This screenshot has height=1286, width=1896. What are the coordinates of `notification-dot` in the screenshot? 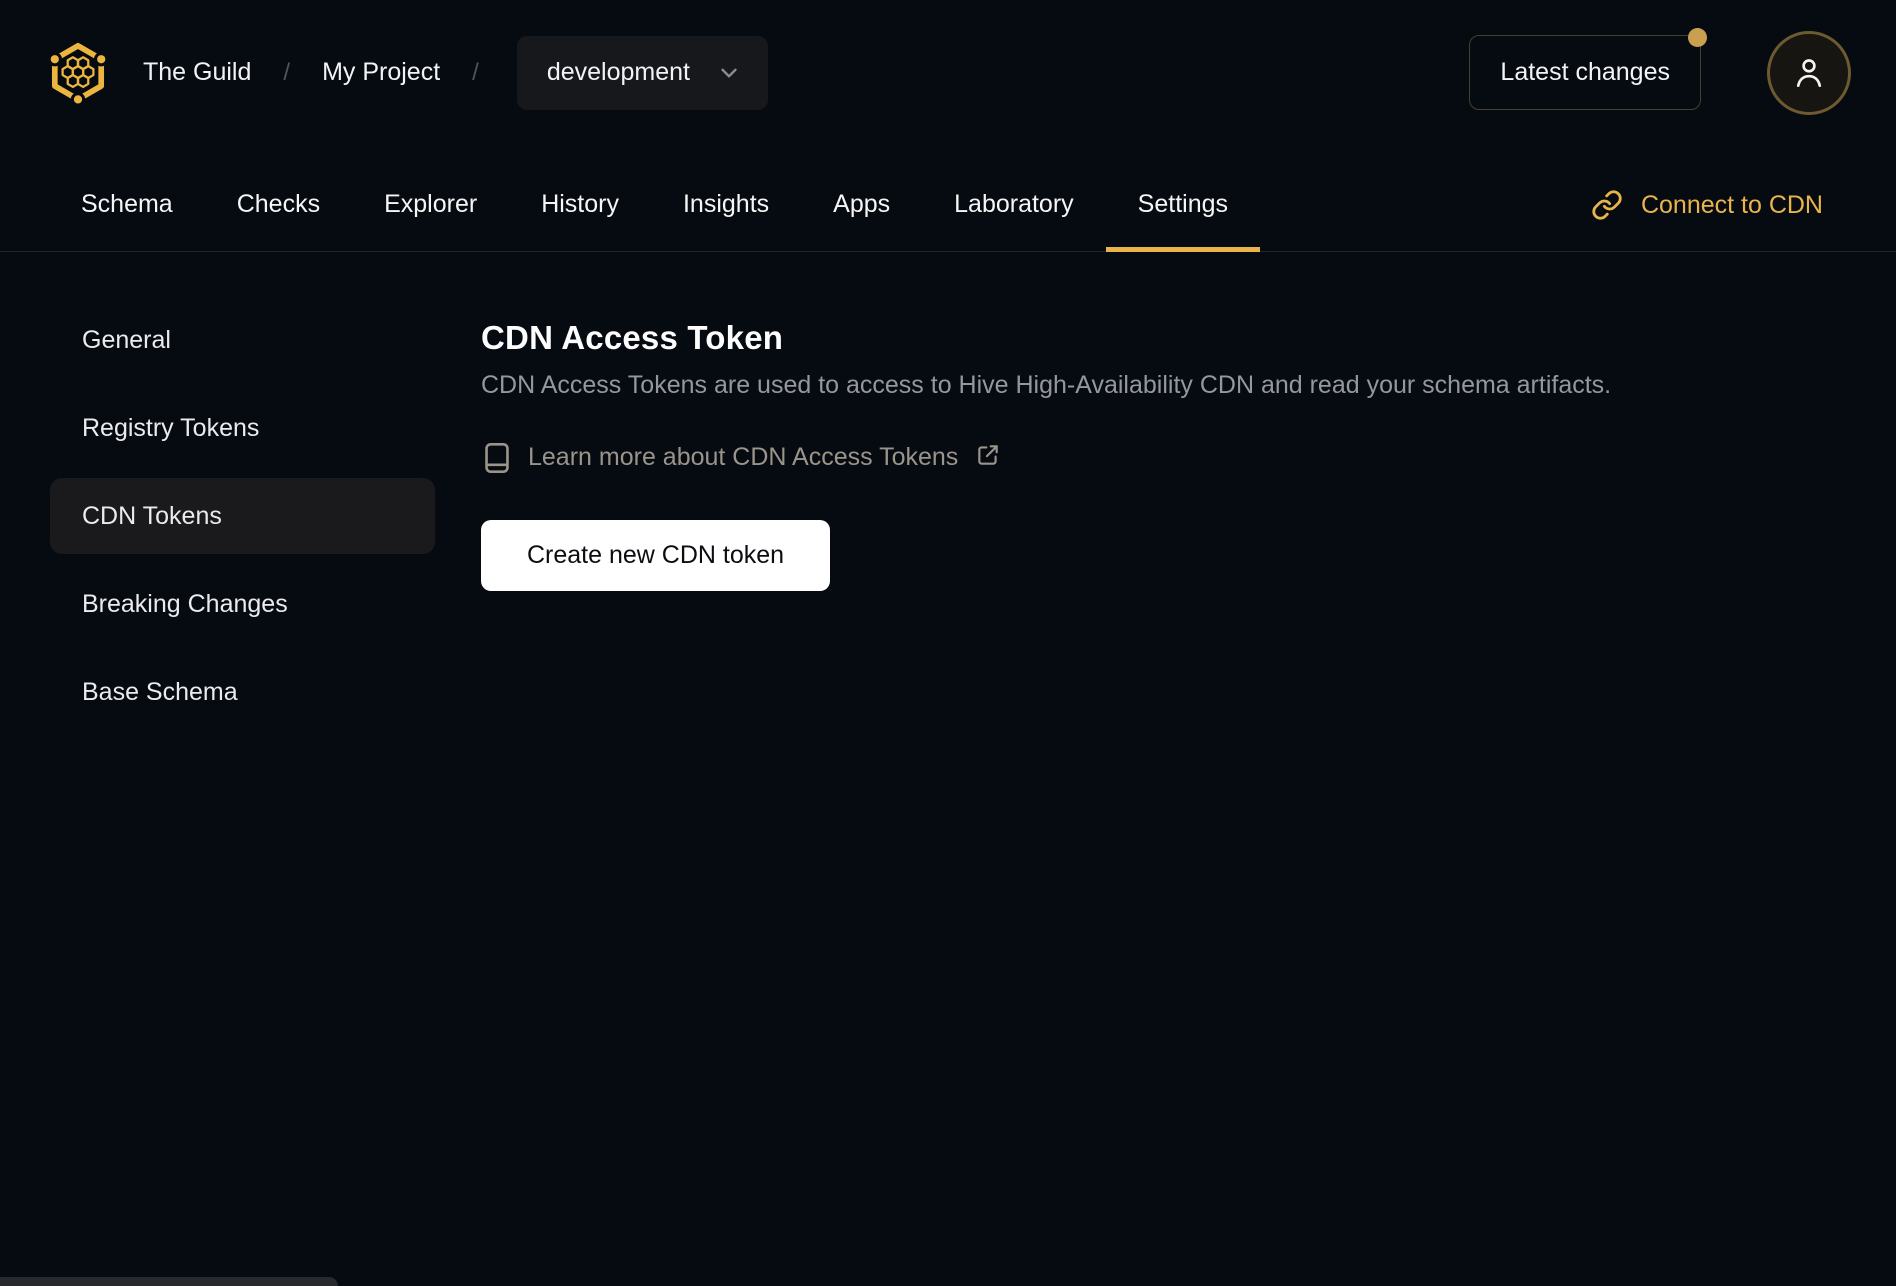 It's located at (1697, 37).